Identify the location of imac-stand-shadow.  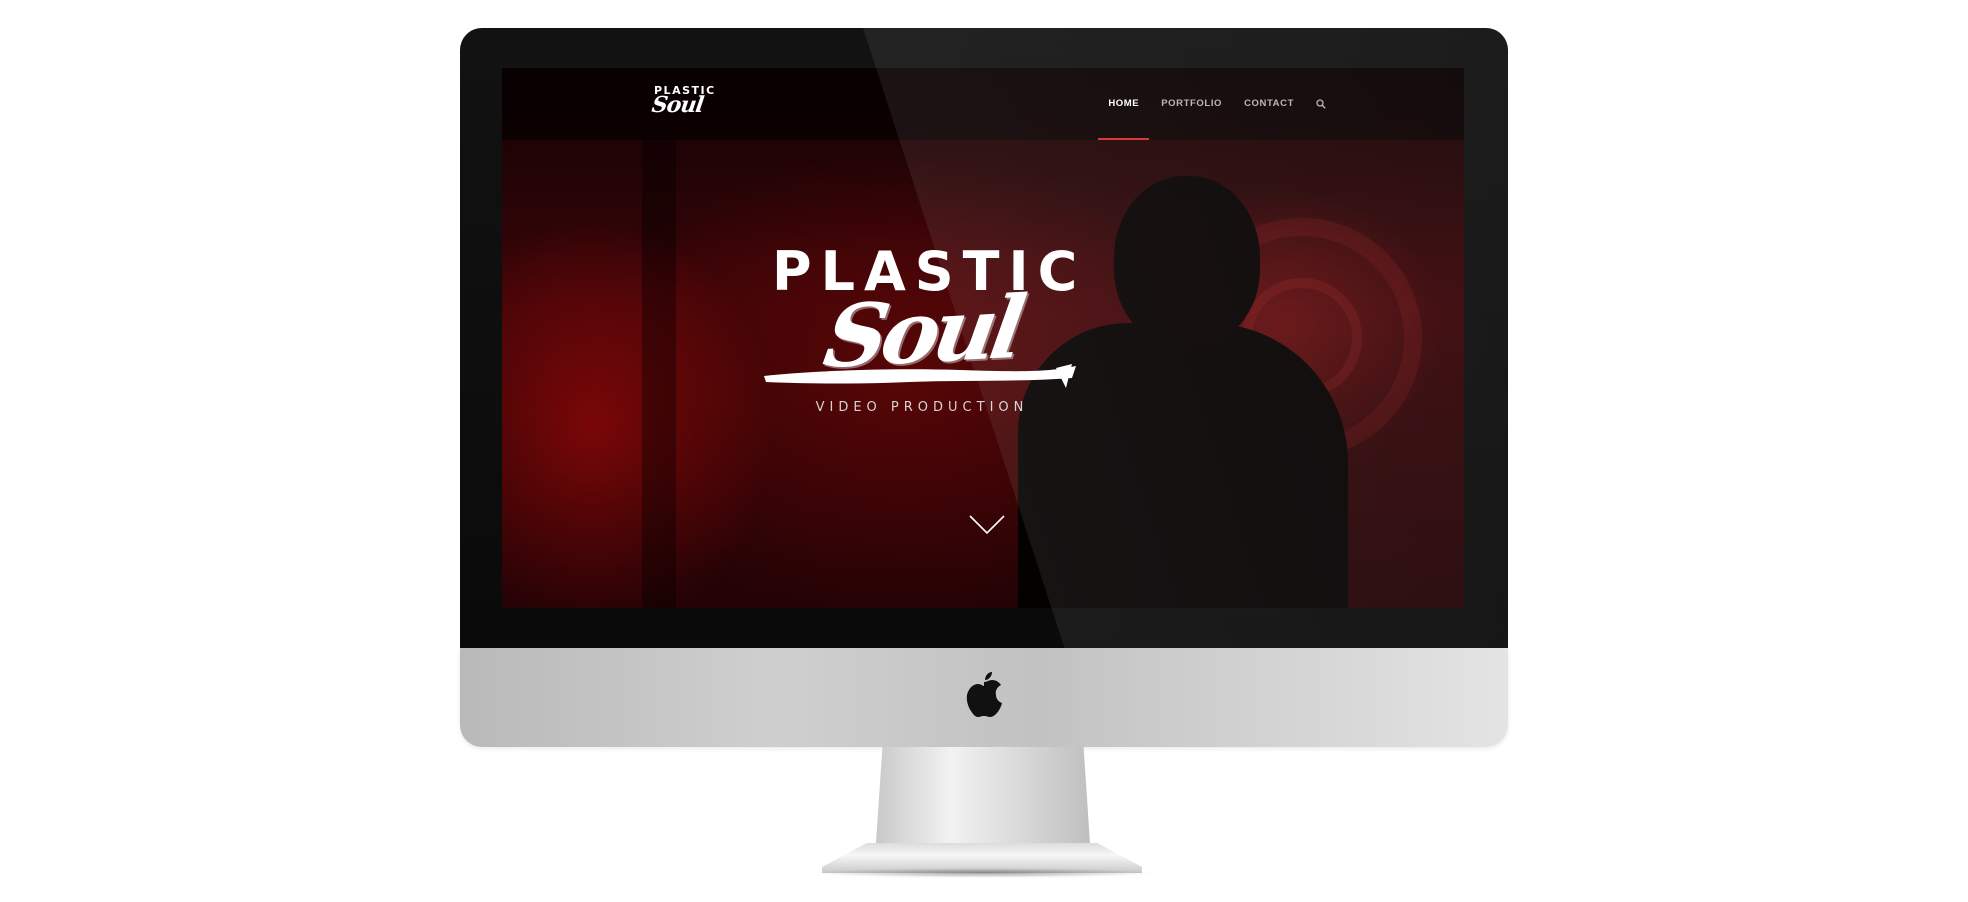
(984, 873).